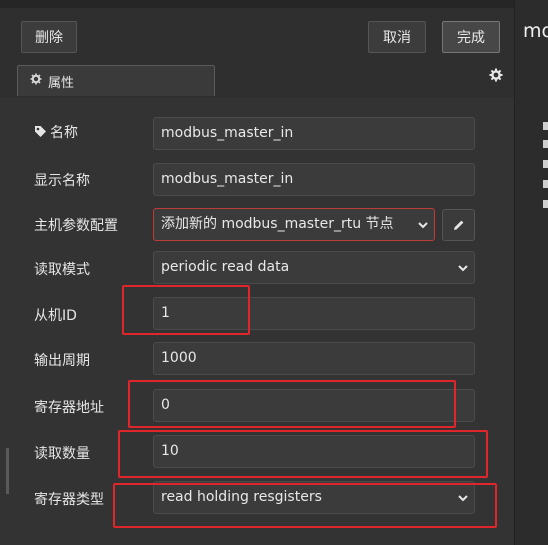 This screenshot has width=548, height=545. What do you see at coordinates (69, 408) in the screenshot?
I see `register-address-label: 寄存器地址` at bounding box center [69, 408].